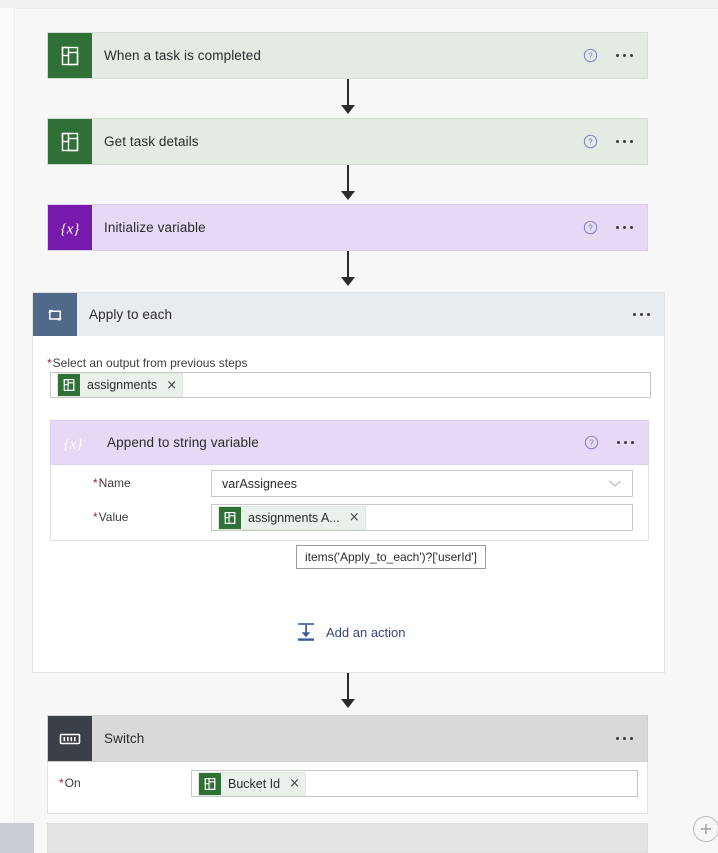 This screenshot has height=853, width=718. What do you see at coordinates (347, 55) in the screenshot?
I see `step-card-when-a-task-is-completed: When a task is completed ?` at bounding box center [347, 55].